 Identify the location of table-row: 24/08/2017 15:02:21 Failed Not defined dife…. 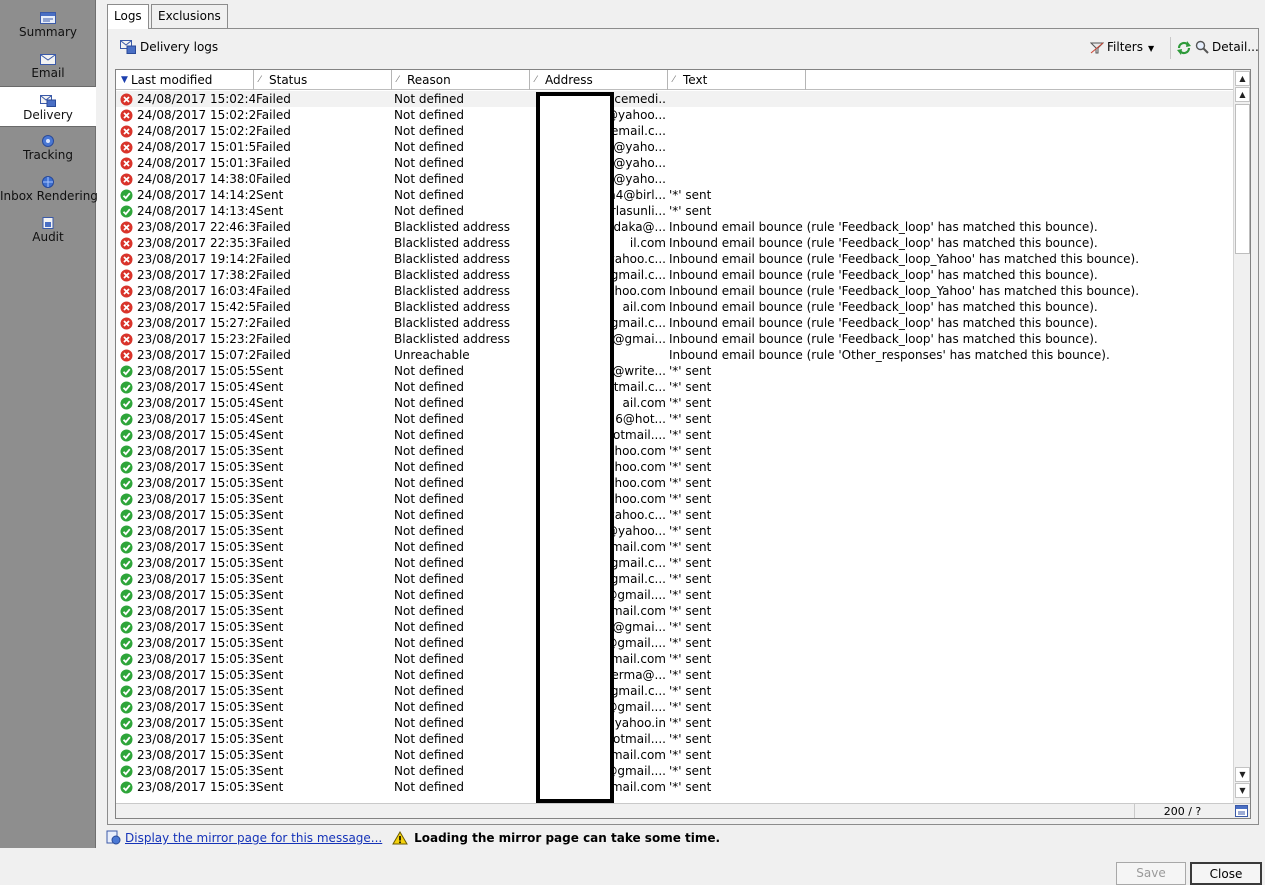
(675, 131).